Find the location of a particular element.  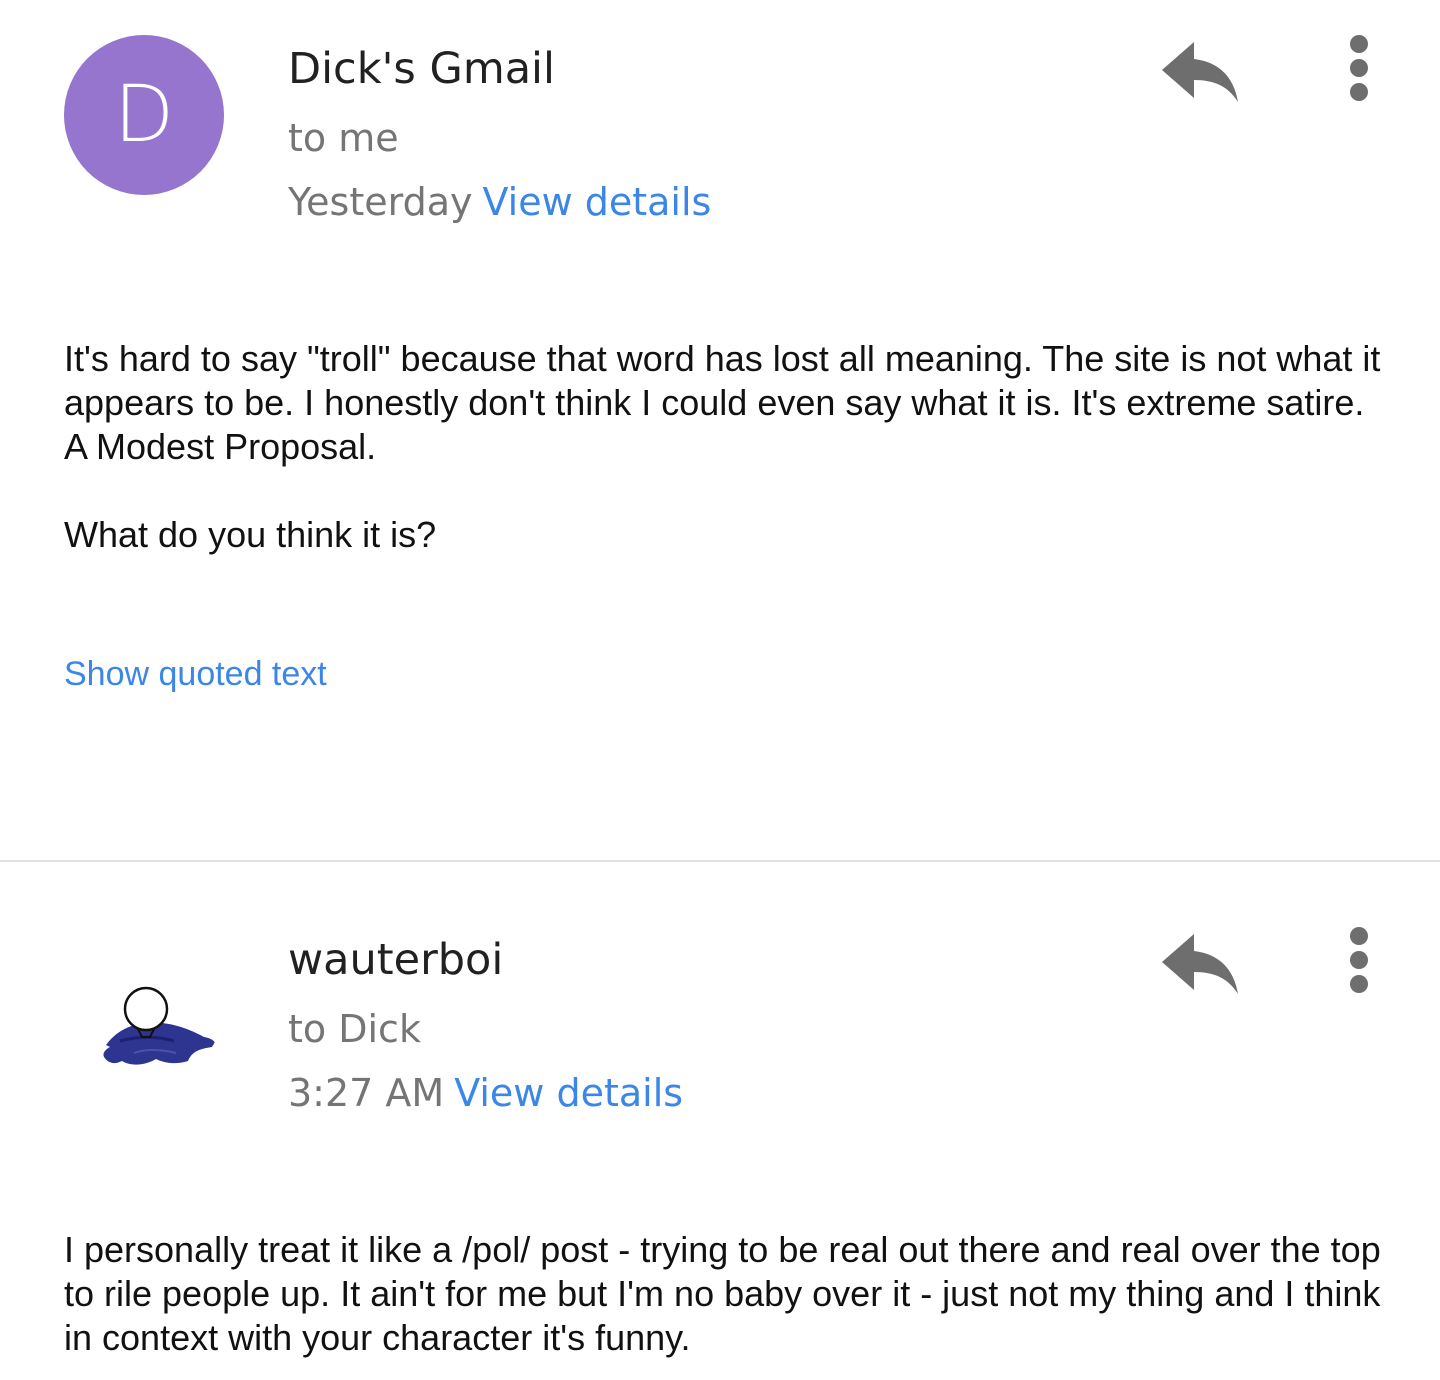

user-drawing-avatar is located at coordinates (159, 1025).